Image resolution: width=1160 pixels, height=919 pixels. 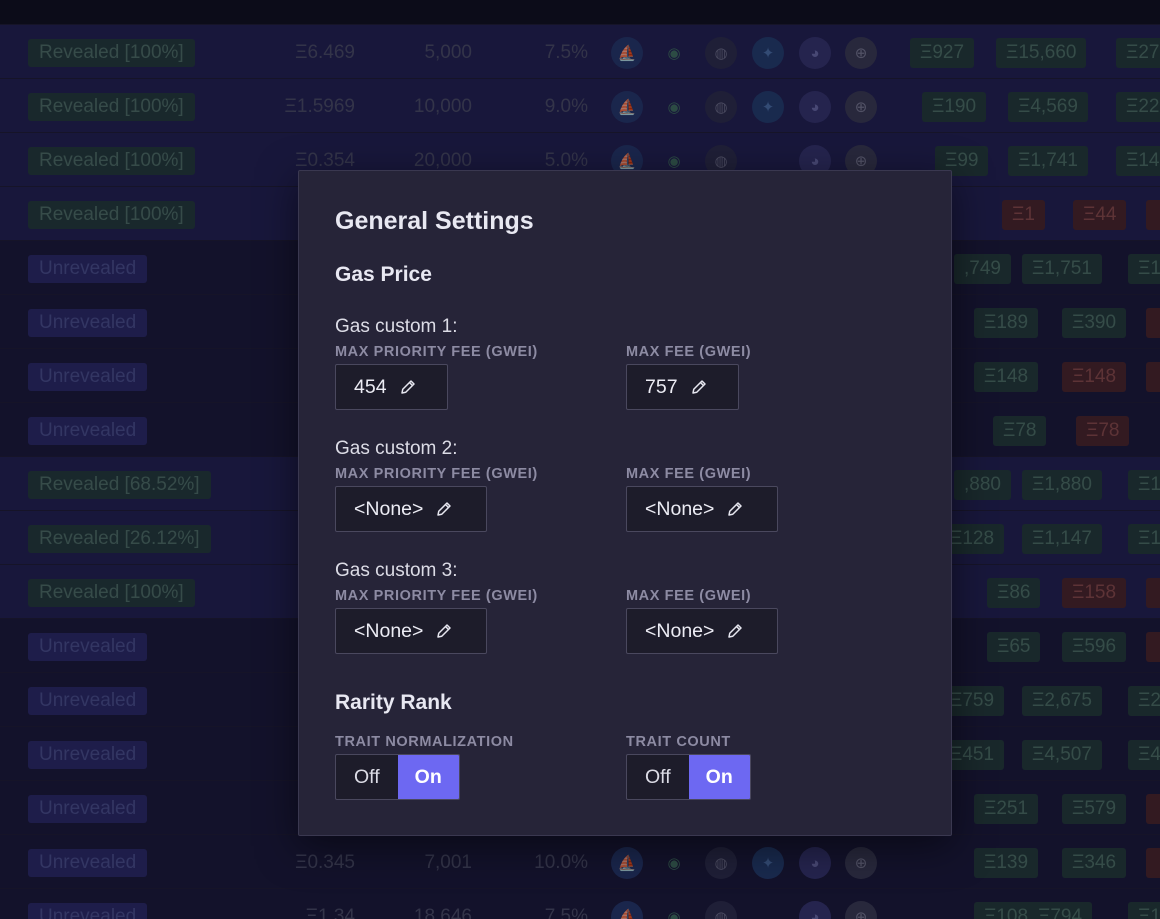 What do you see at coordinates (367, 777) in the screenshot?
I see `trait-normalization-off: Off` at bounding box center [367, 777].